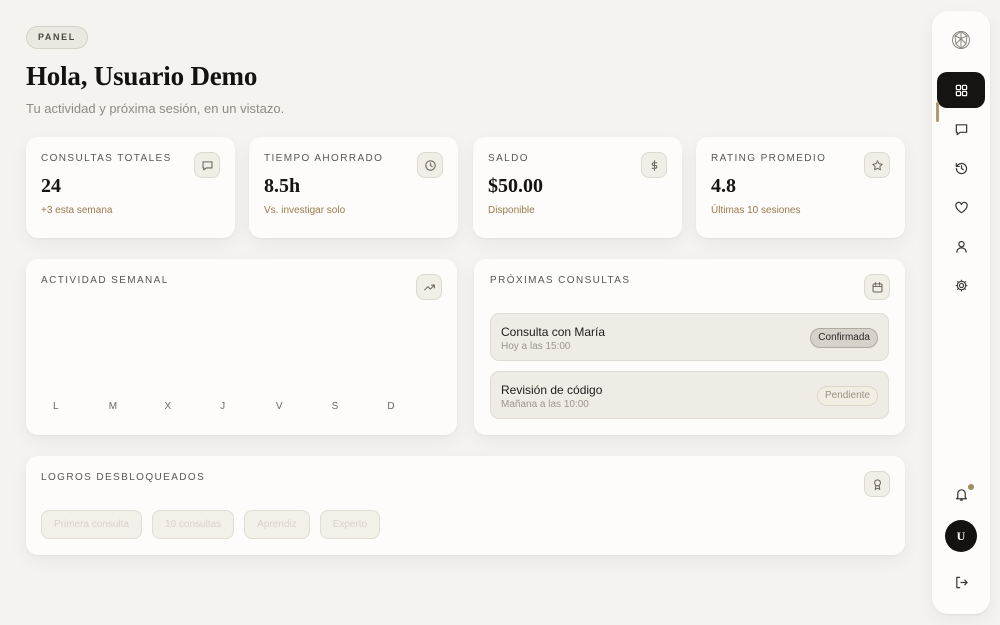 The width and height of the screenshot is (1000, 625). I want to click on history-icon, so click(961, 168).